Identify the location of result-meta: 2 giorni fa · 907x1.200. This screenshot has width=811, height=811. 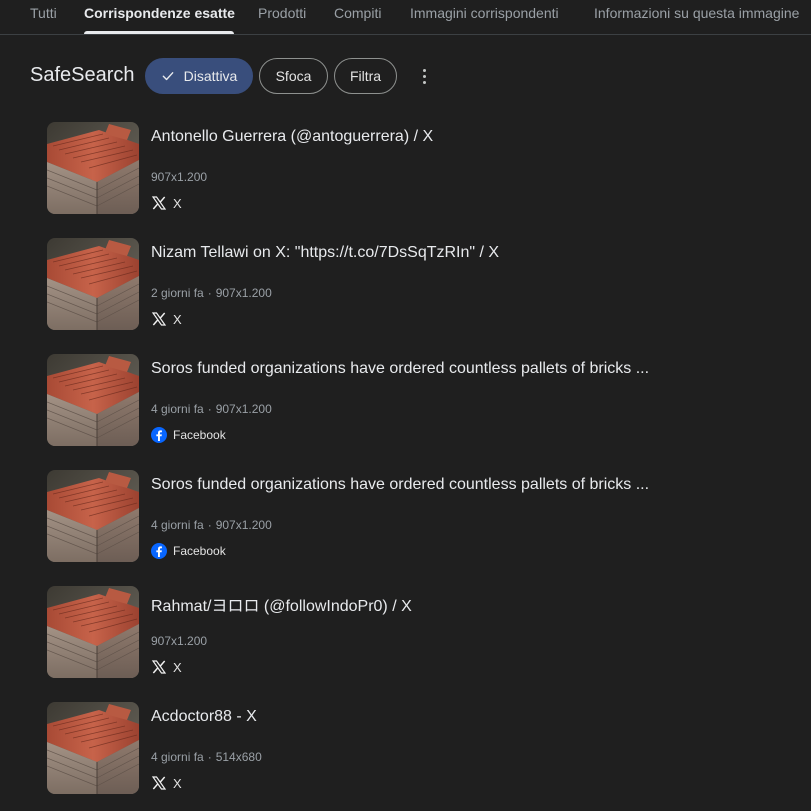
(211, 293).